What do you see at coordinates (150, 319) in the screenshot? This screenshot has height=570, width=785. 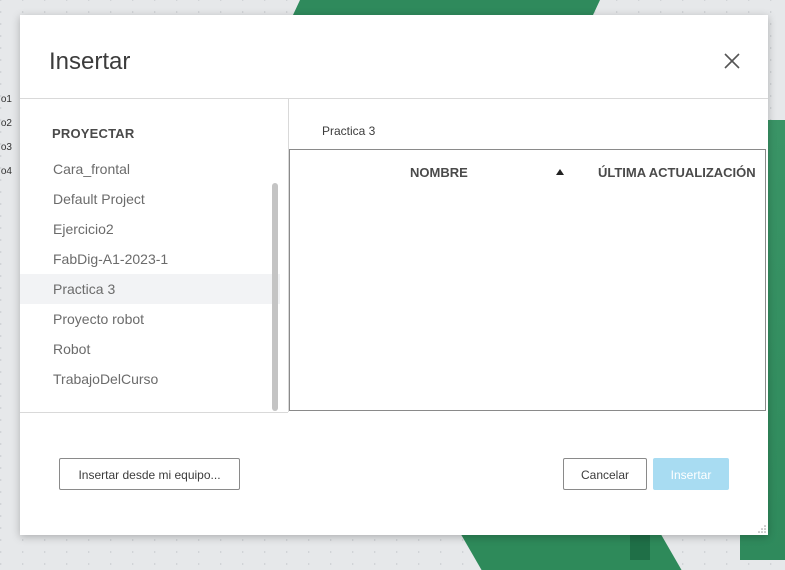 I see `project-item: Proyecto robot` at bounding box center [150, 319].